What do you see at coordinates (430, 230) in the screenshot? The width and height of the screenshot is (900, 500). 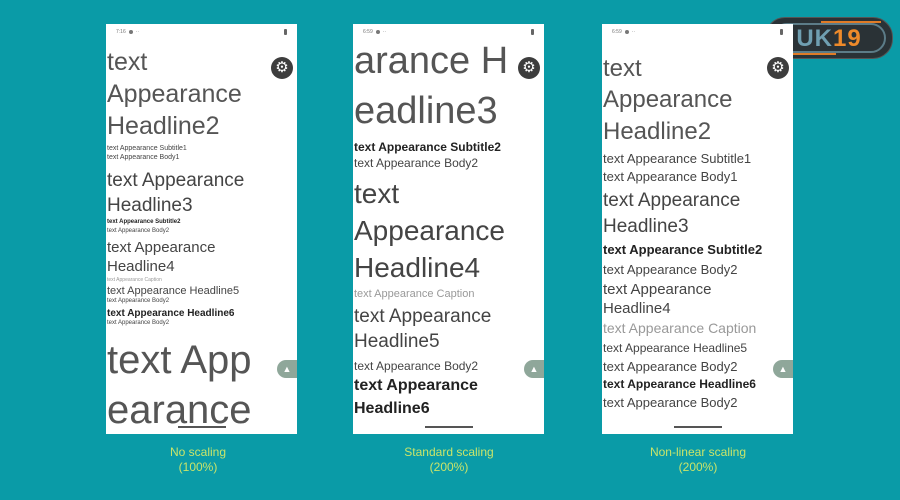 I see `text-appearance-headline4: Appearance` at bounding box center [430, 230].